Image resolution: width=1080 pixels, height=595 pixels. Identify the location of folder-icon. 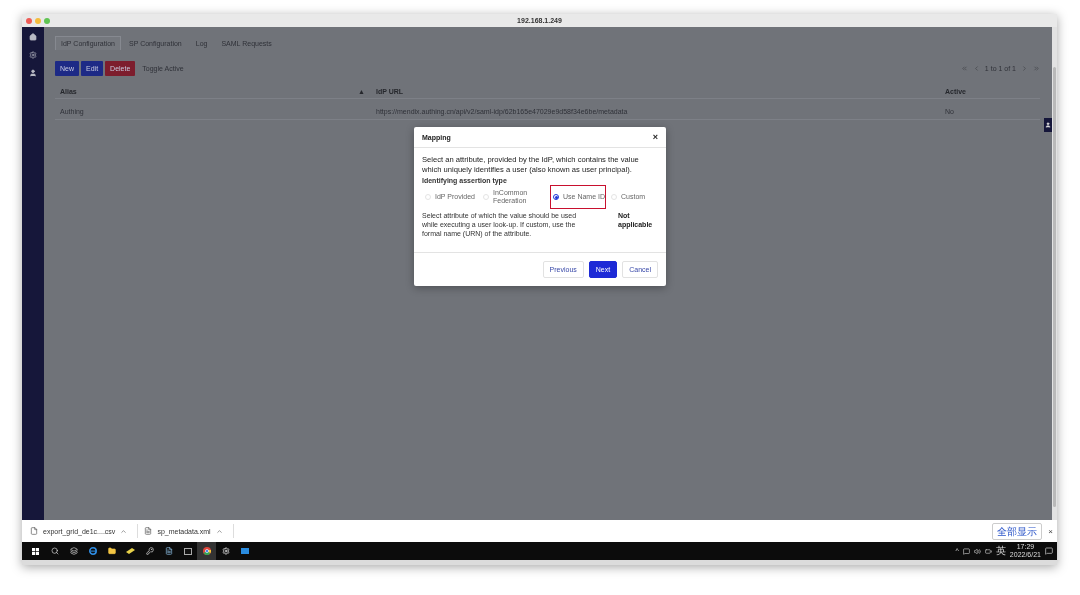
(111, 551).